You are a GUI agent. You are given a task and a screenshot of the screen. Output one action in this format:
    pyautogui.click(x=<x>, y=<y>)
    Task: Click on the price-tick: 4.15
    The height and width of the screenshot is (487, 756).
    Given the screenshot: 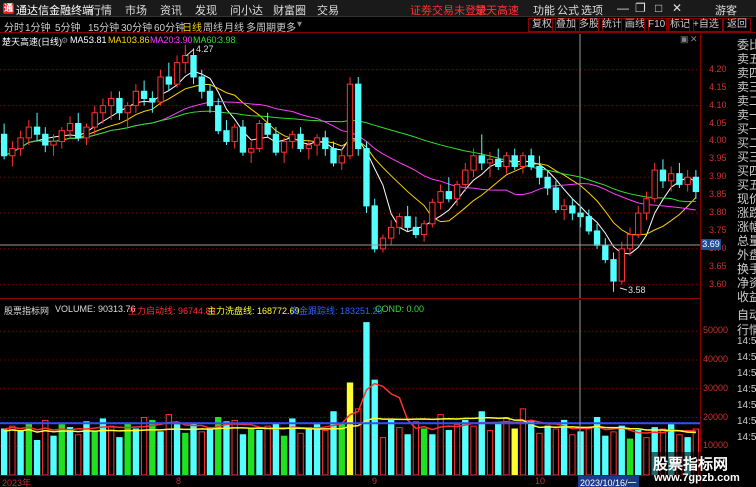 What is the action you would take?
    pyautogui.click(x=718, y=86)
    